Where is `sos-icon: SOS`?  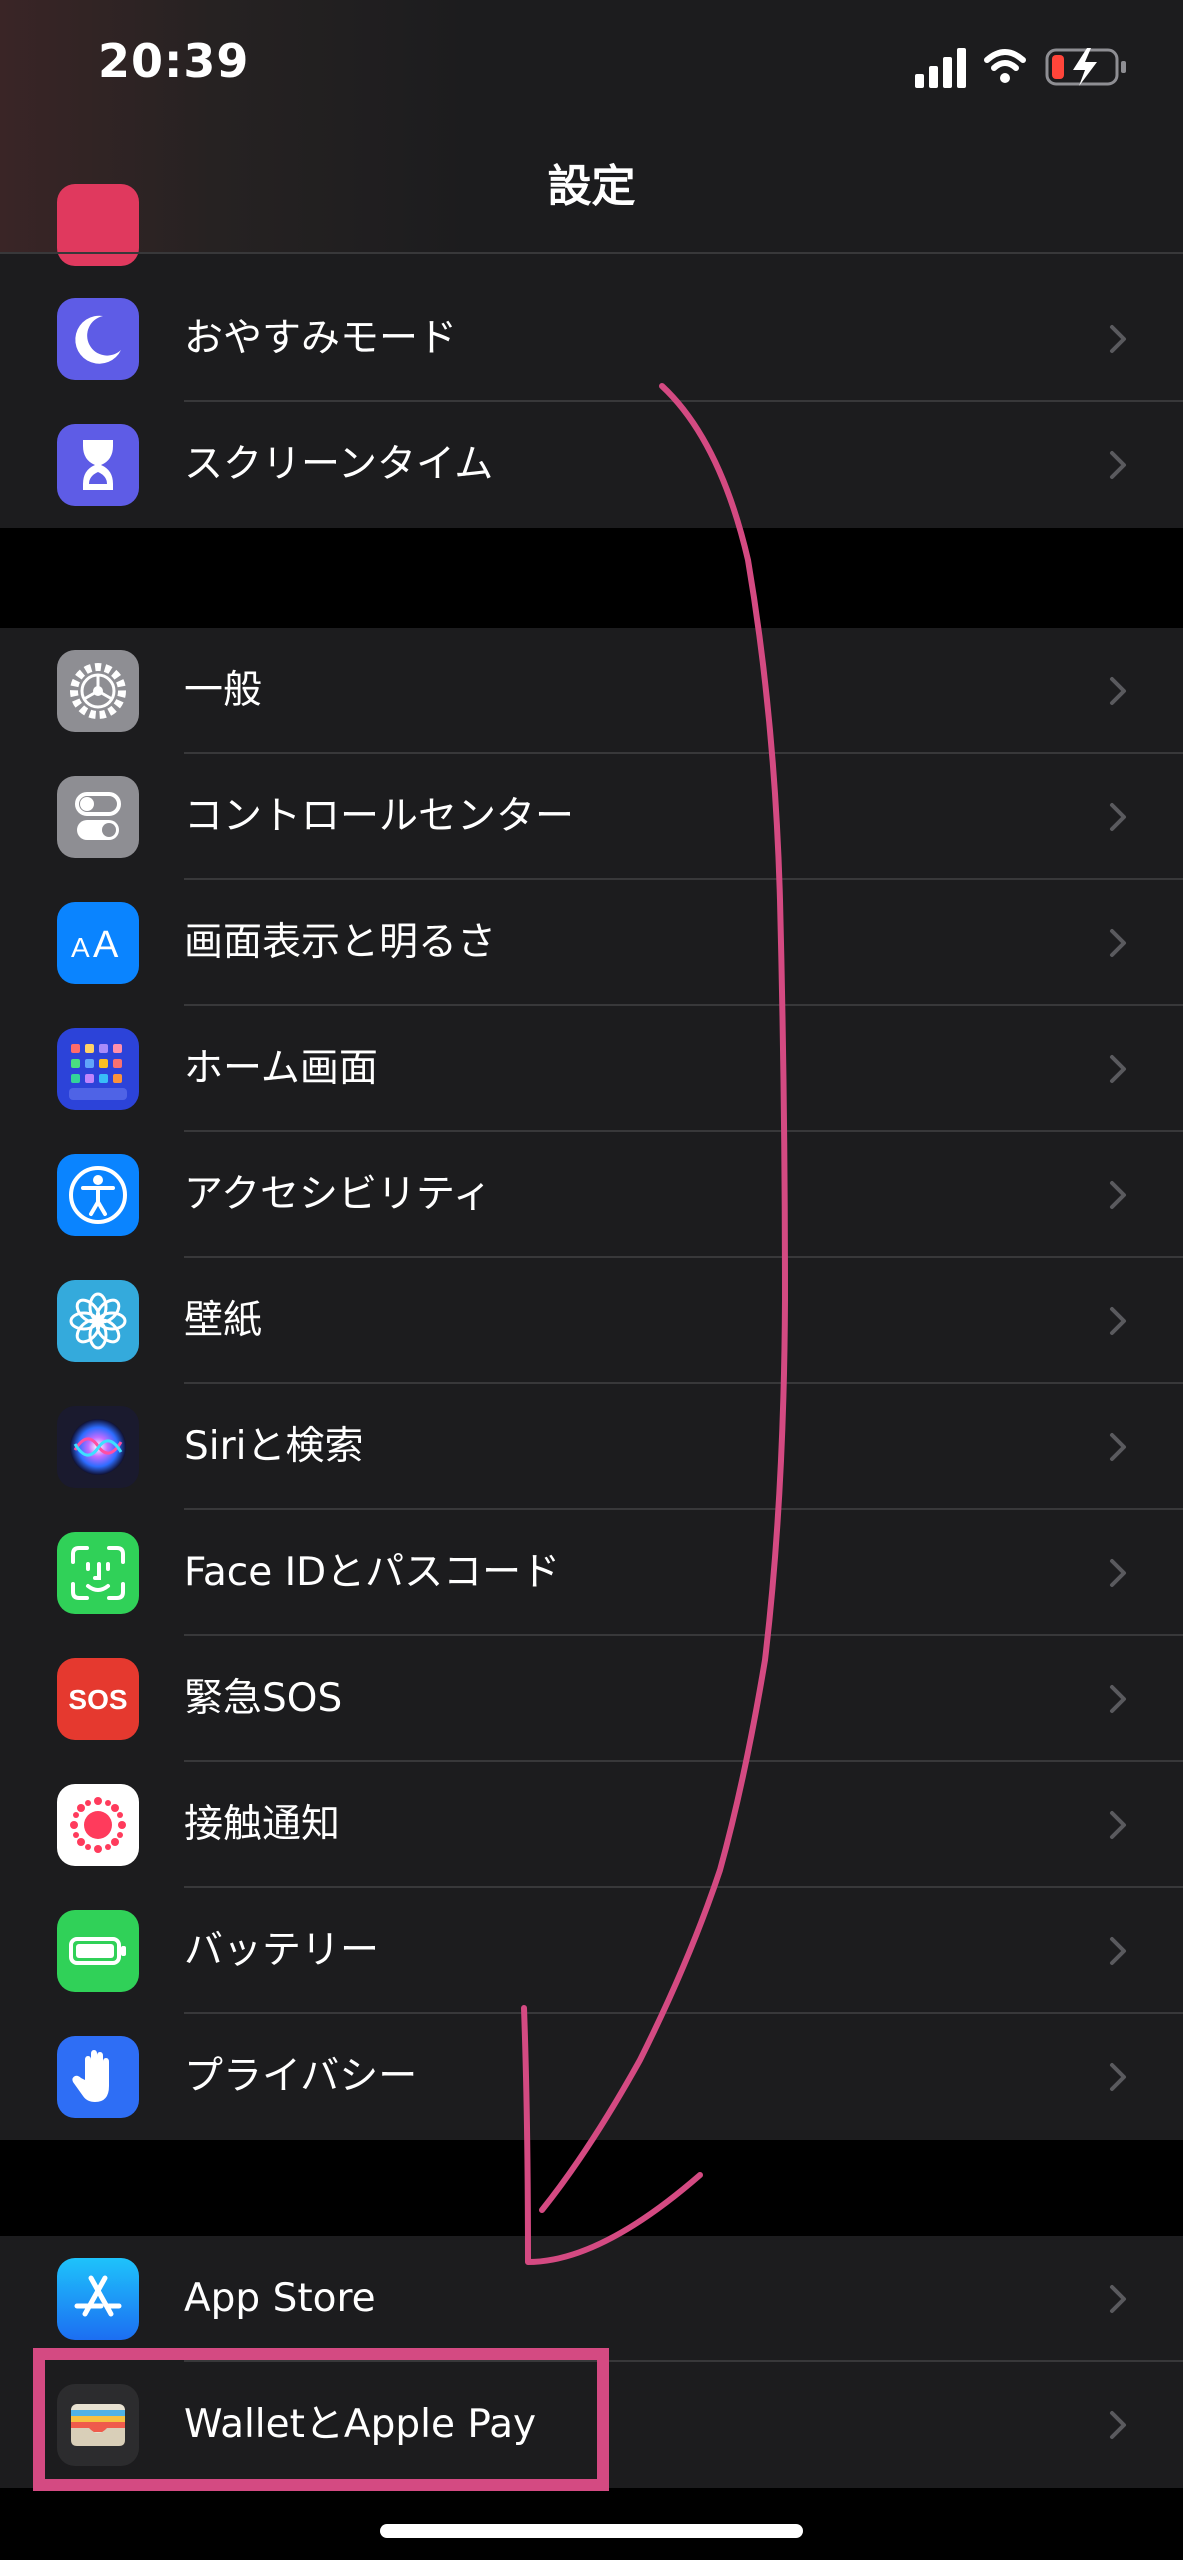
sos-icon: SOS is located at coordinates (98, 1699).